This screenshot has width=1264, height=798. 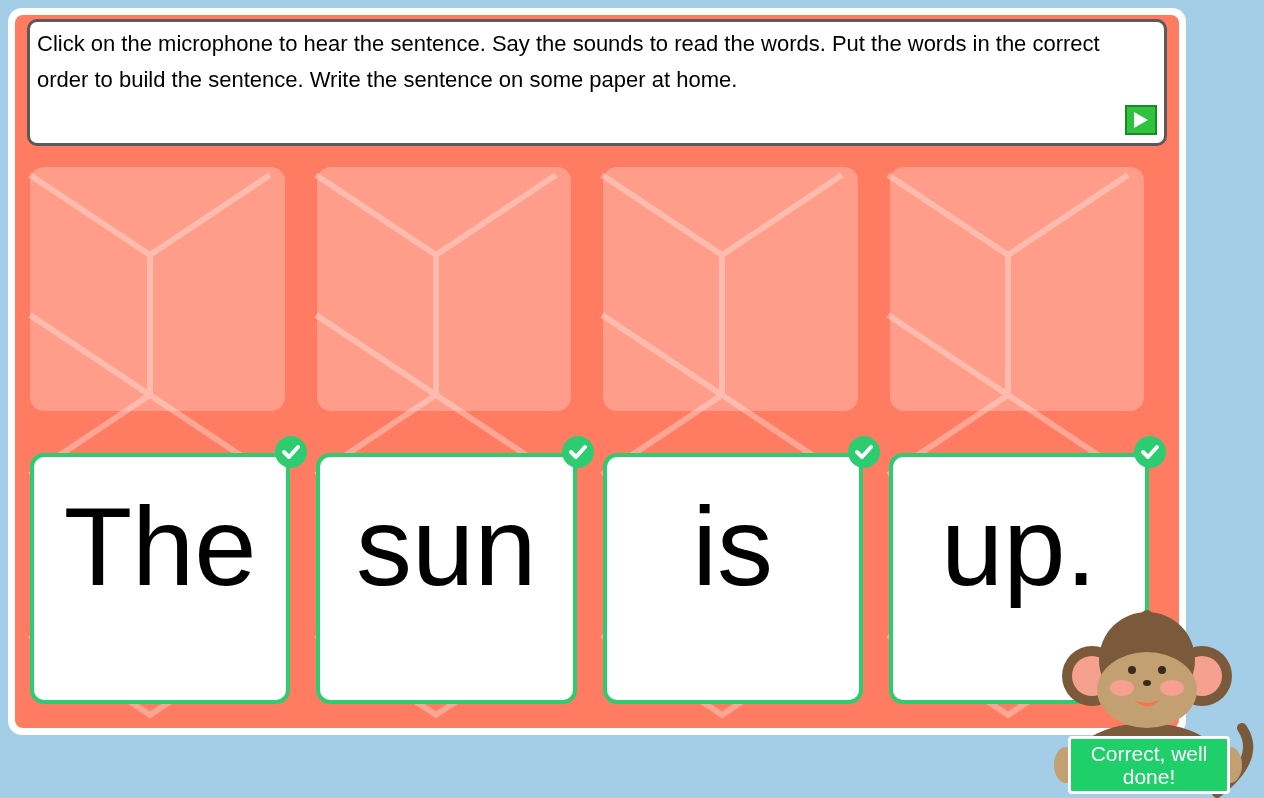 I want to click on play-button, so click(x=1141, y=120).